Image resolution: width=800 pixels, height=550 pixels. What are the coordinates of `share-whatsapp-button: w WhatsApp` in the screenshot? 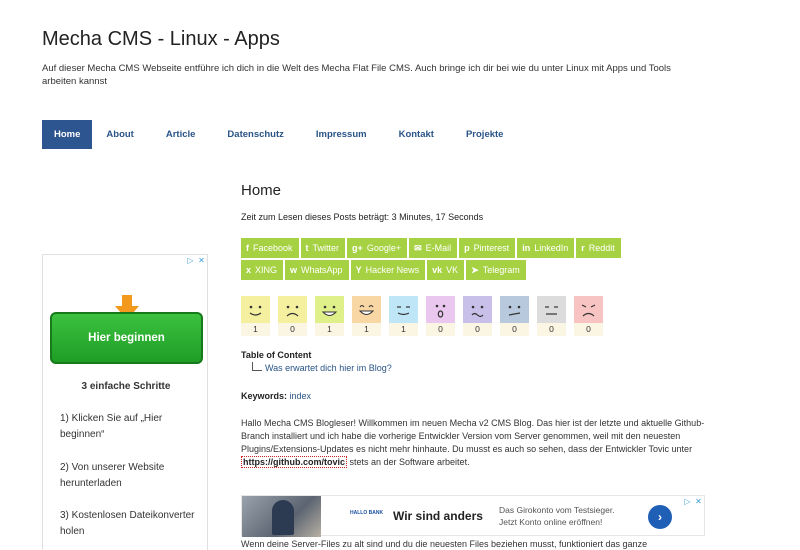 It's located at (317, 270).